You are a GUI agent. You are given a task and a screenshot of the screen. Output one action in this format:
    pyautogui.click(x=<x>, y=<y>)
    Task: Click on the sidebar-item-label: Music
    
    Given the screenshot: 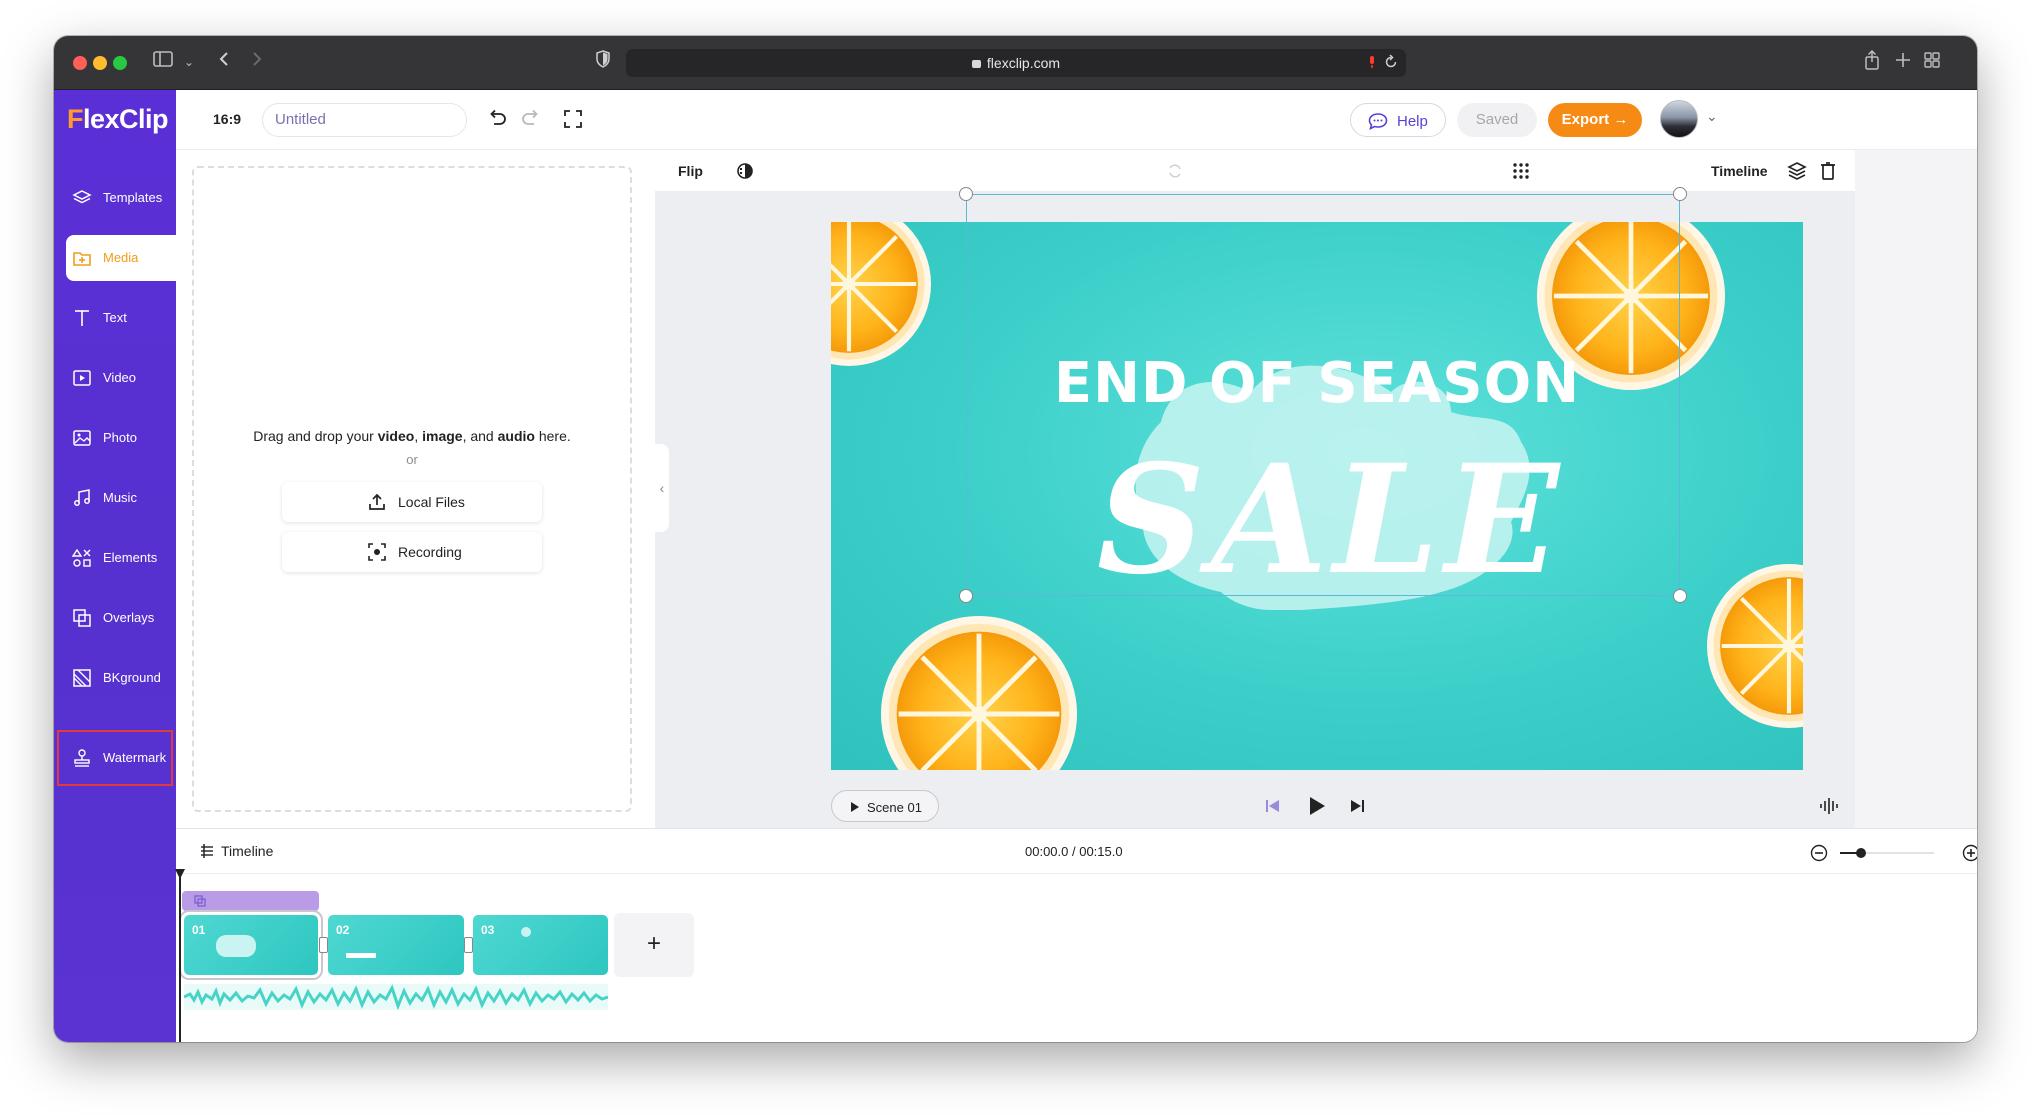 What is the action you would take?
    pyautogui.click(x=120, y=497)
    